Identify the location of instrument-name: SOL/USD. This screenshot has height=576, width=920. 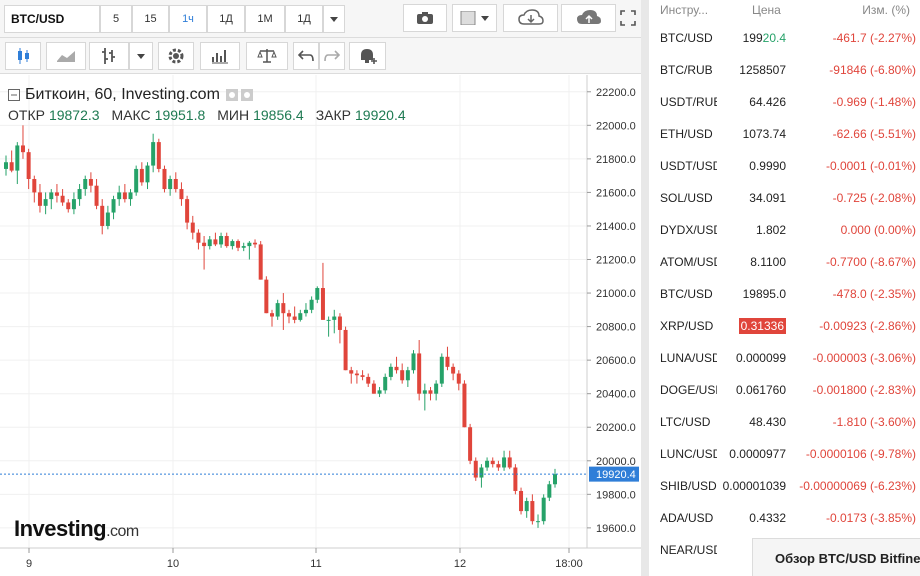
(688, 198).